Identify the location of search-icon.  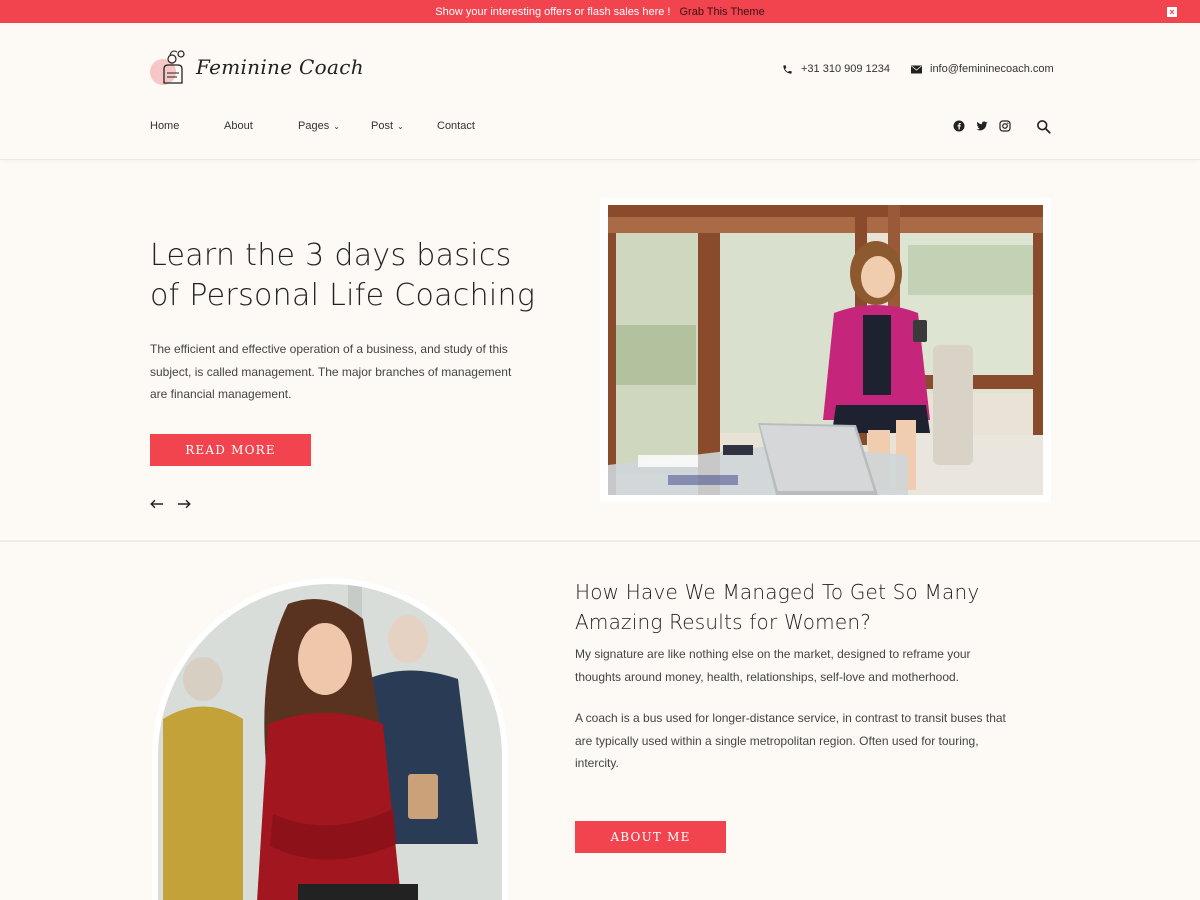
(1043, 126).